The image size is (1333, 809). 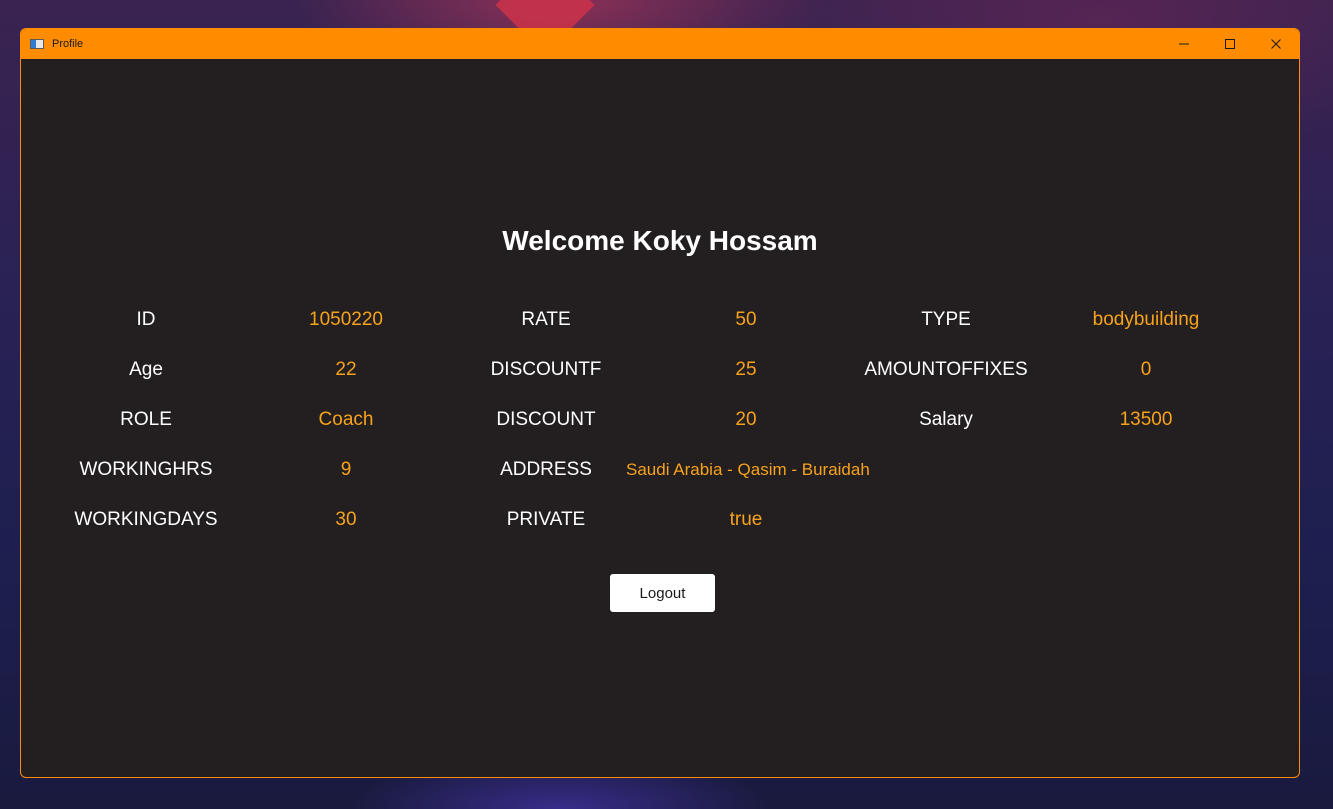 I want to click on minimize-icon, so click(x=1184, y=44).